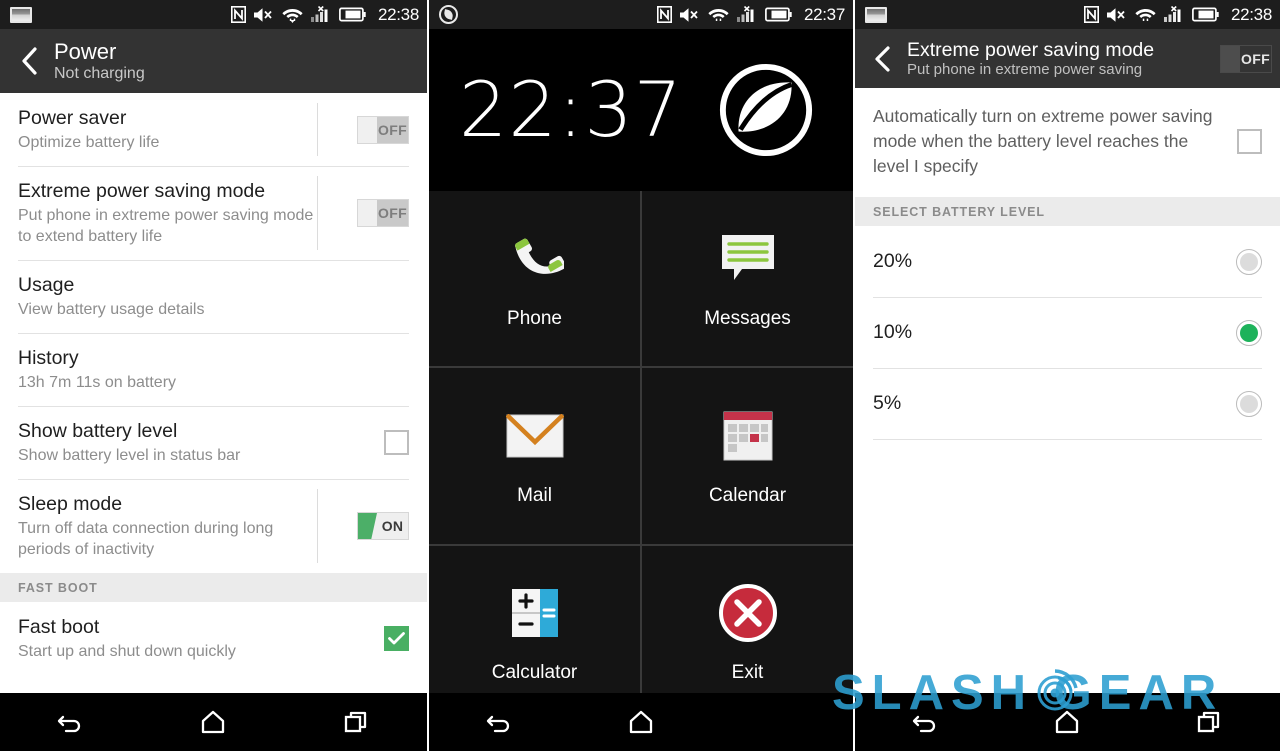 Image resolution: width=1280 pixels, height=751 pixels. I want to click on lockscreen-clock-area: 22:37, so click(641, 110).